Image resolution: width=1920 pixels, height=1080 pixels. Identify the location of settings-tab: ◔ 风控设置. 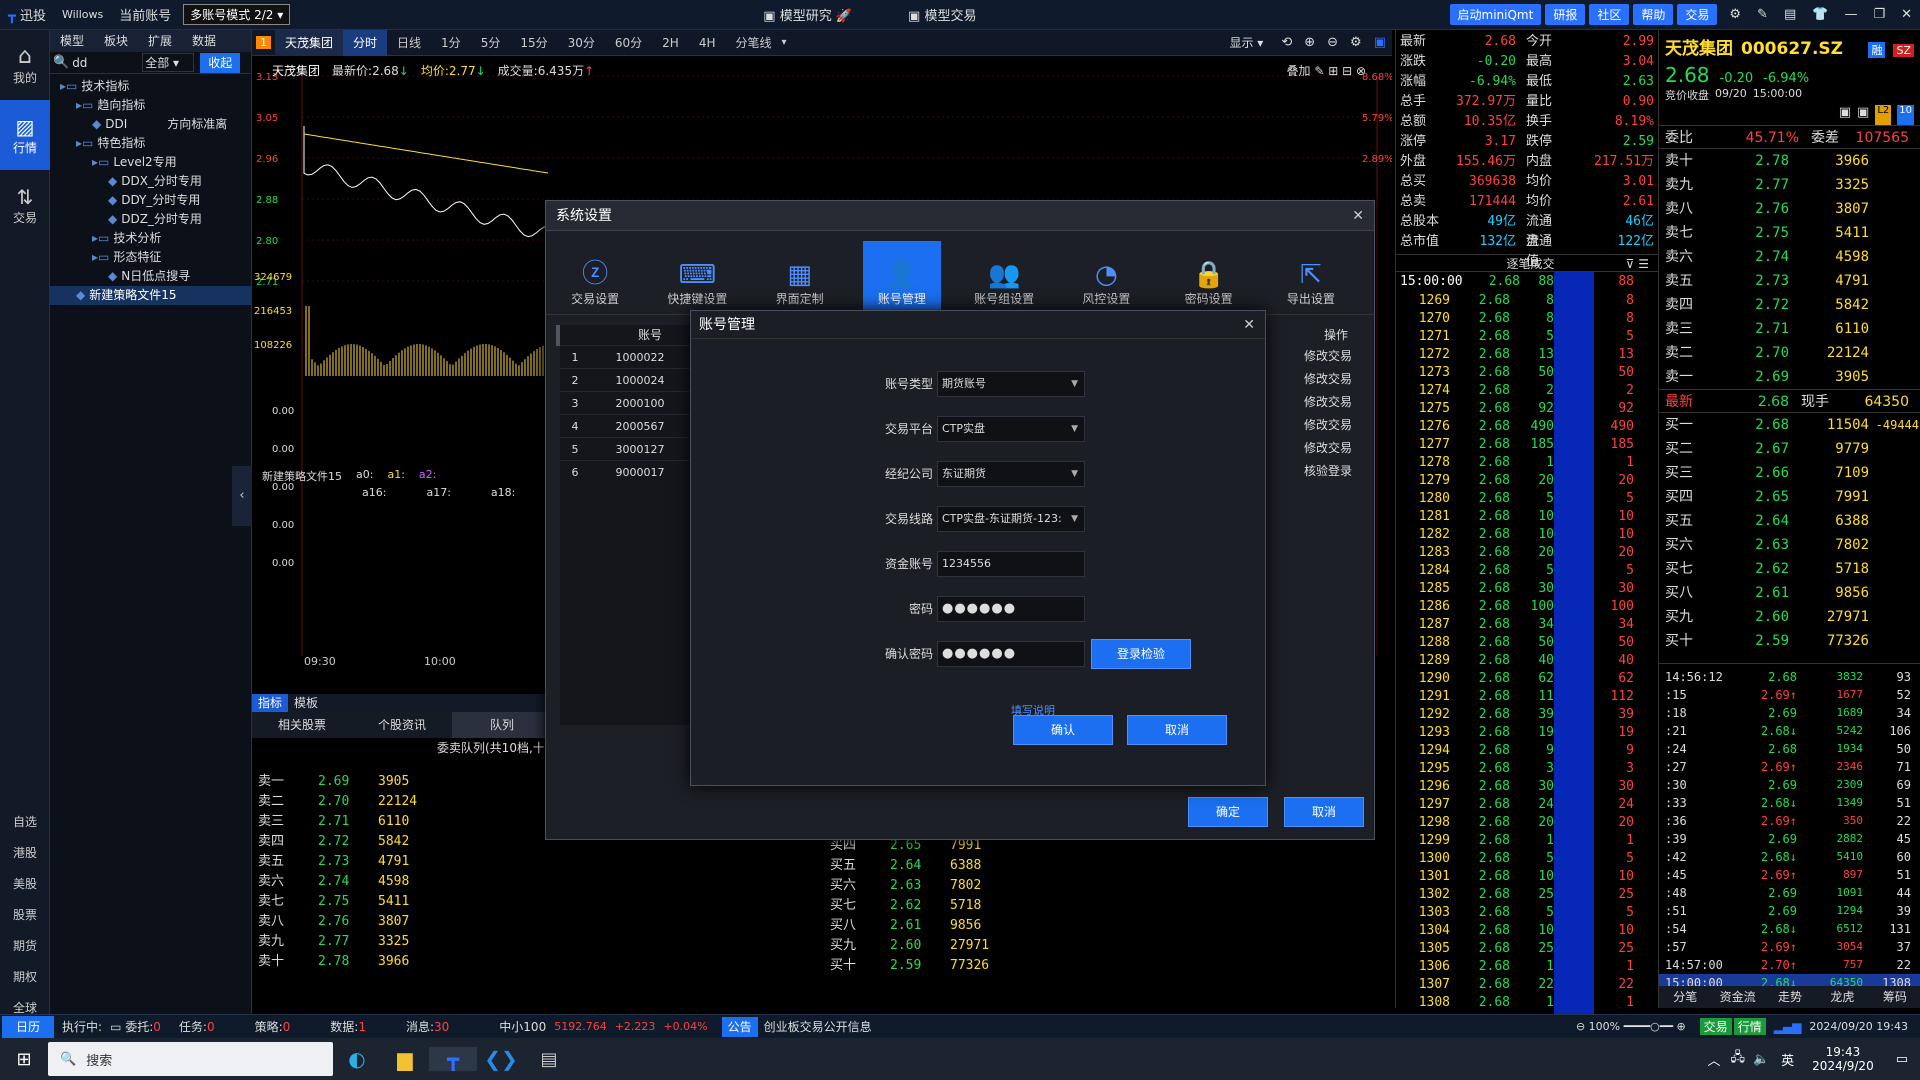
(1106, 276).